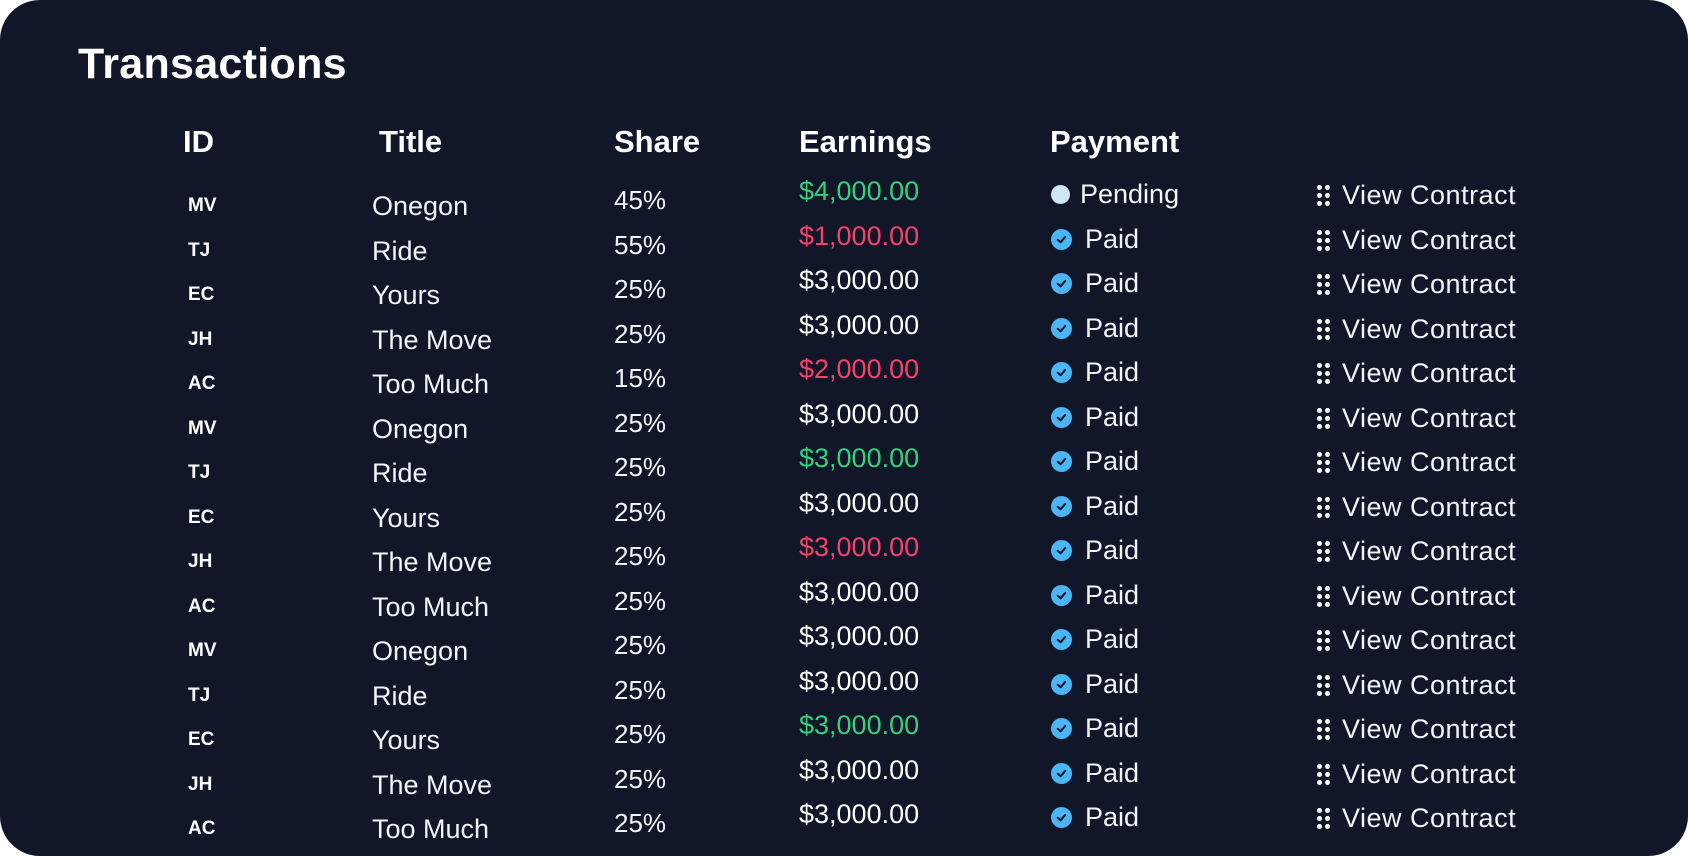 Image resolution: width=1688 pixels, height=856 pixels. What do you see at coordinates (198, 141) in the screenshot?
I see `column-header-id: ID` at bounding box center [198, 141].